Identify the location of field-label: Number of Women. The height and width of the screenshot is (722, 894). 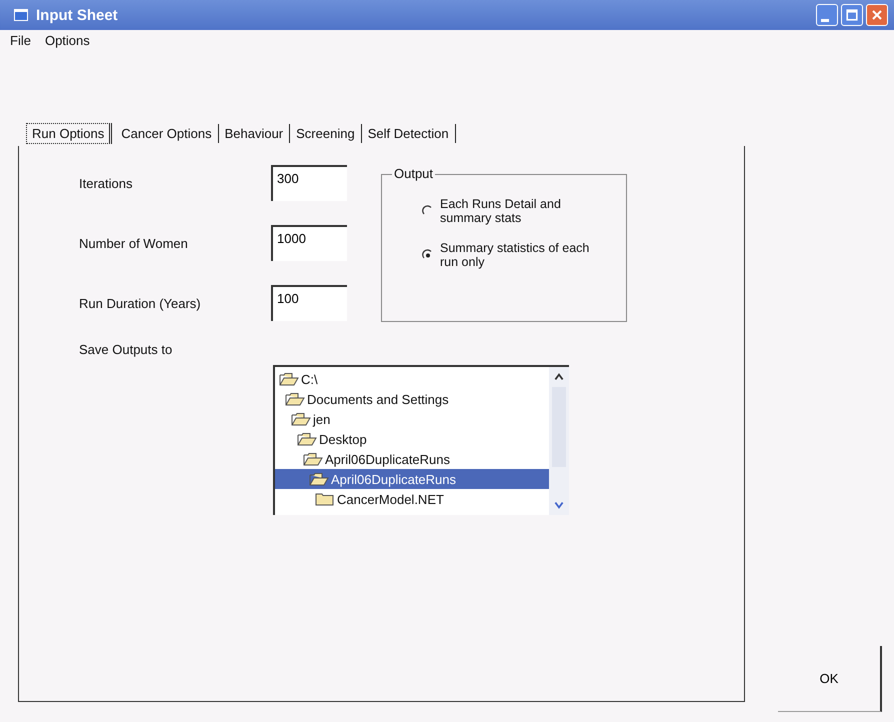
(134, 243).